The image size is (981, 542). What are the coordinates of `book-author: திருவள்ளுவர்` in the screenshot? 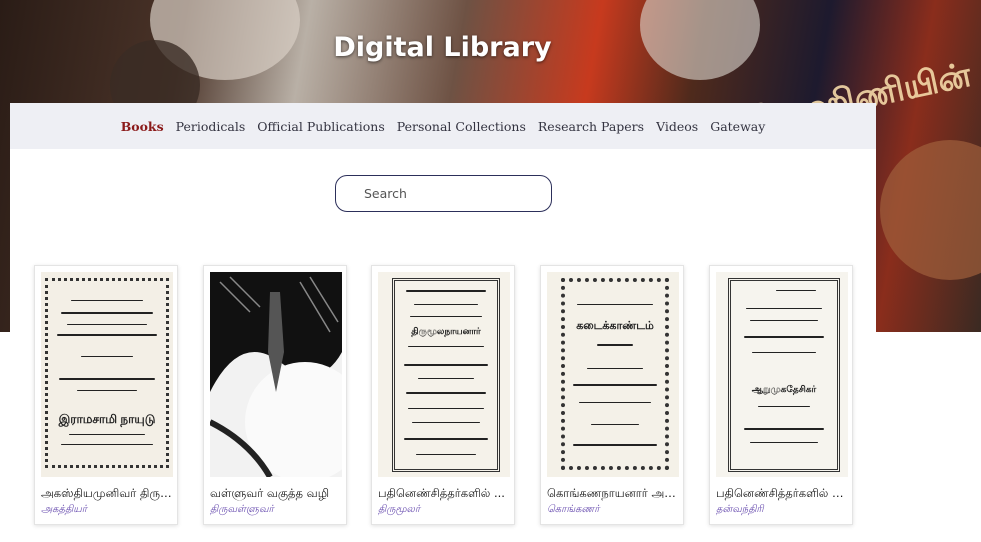 It's located at (277, 510).